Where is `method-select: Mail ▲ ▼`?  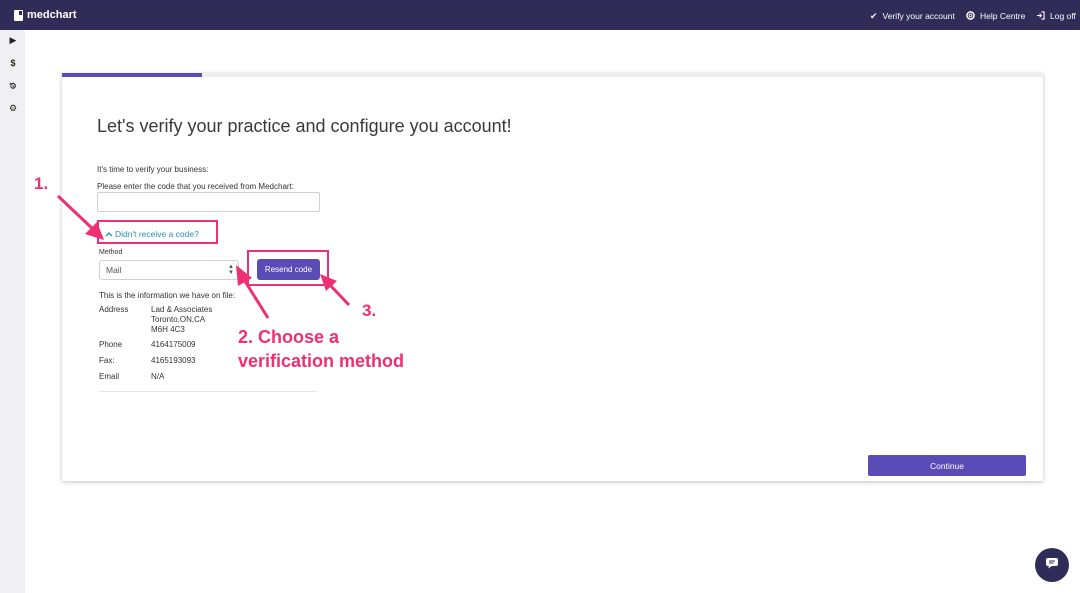 method-select: Mail ▲ ▼ is located at coordinates (169, 270).